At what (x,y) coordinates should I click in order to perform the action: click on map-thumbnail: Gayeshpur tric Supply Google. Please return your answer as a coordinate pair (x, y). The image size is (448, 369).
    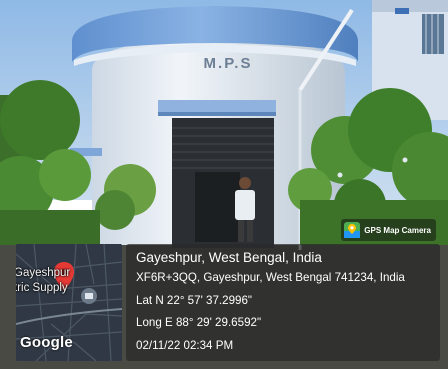
    Looking at the image, I should click on (69, 302).